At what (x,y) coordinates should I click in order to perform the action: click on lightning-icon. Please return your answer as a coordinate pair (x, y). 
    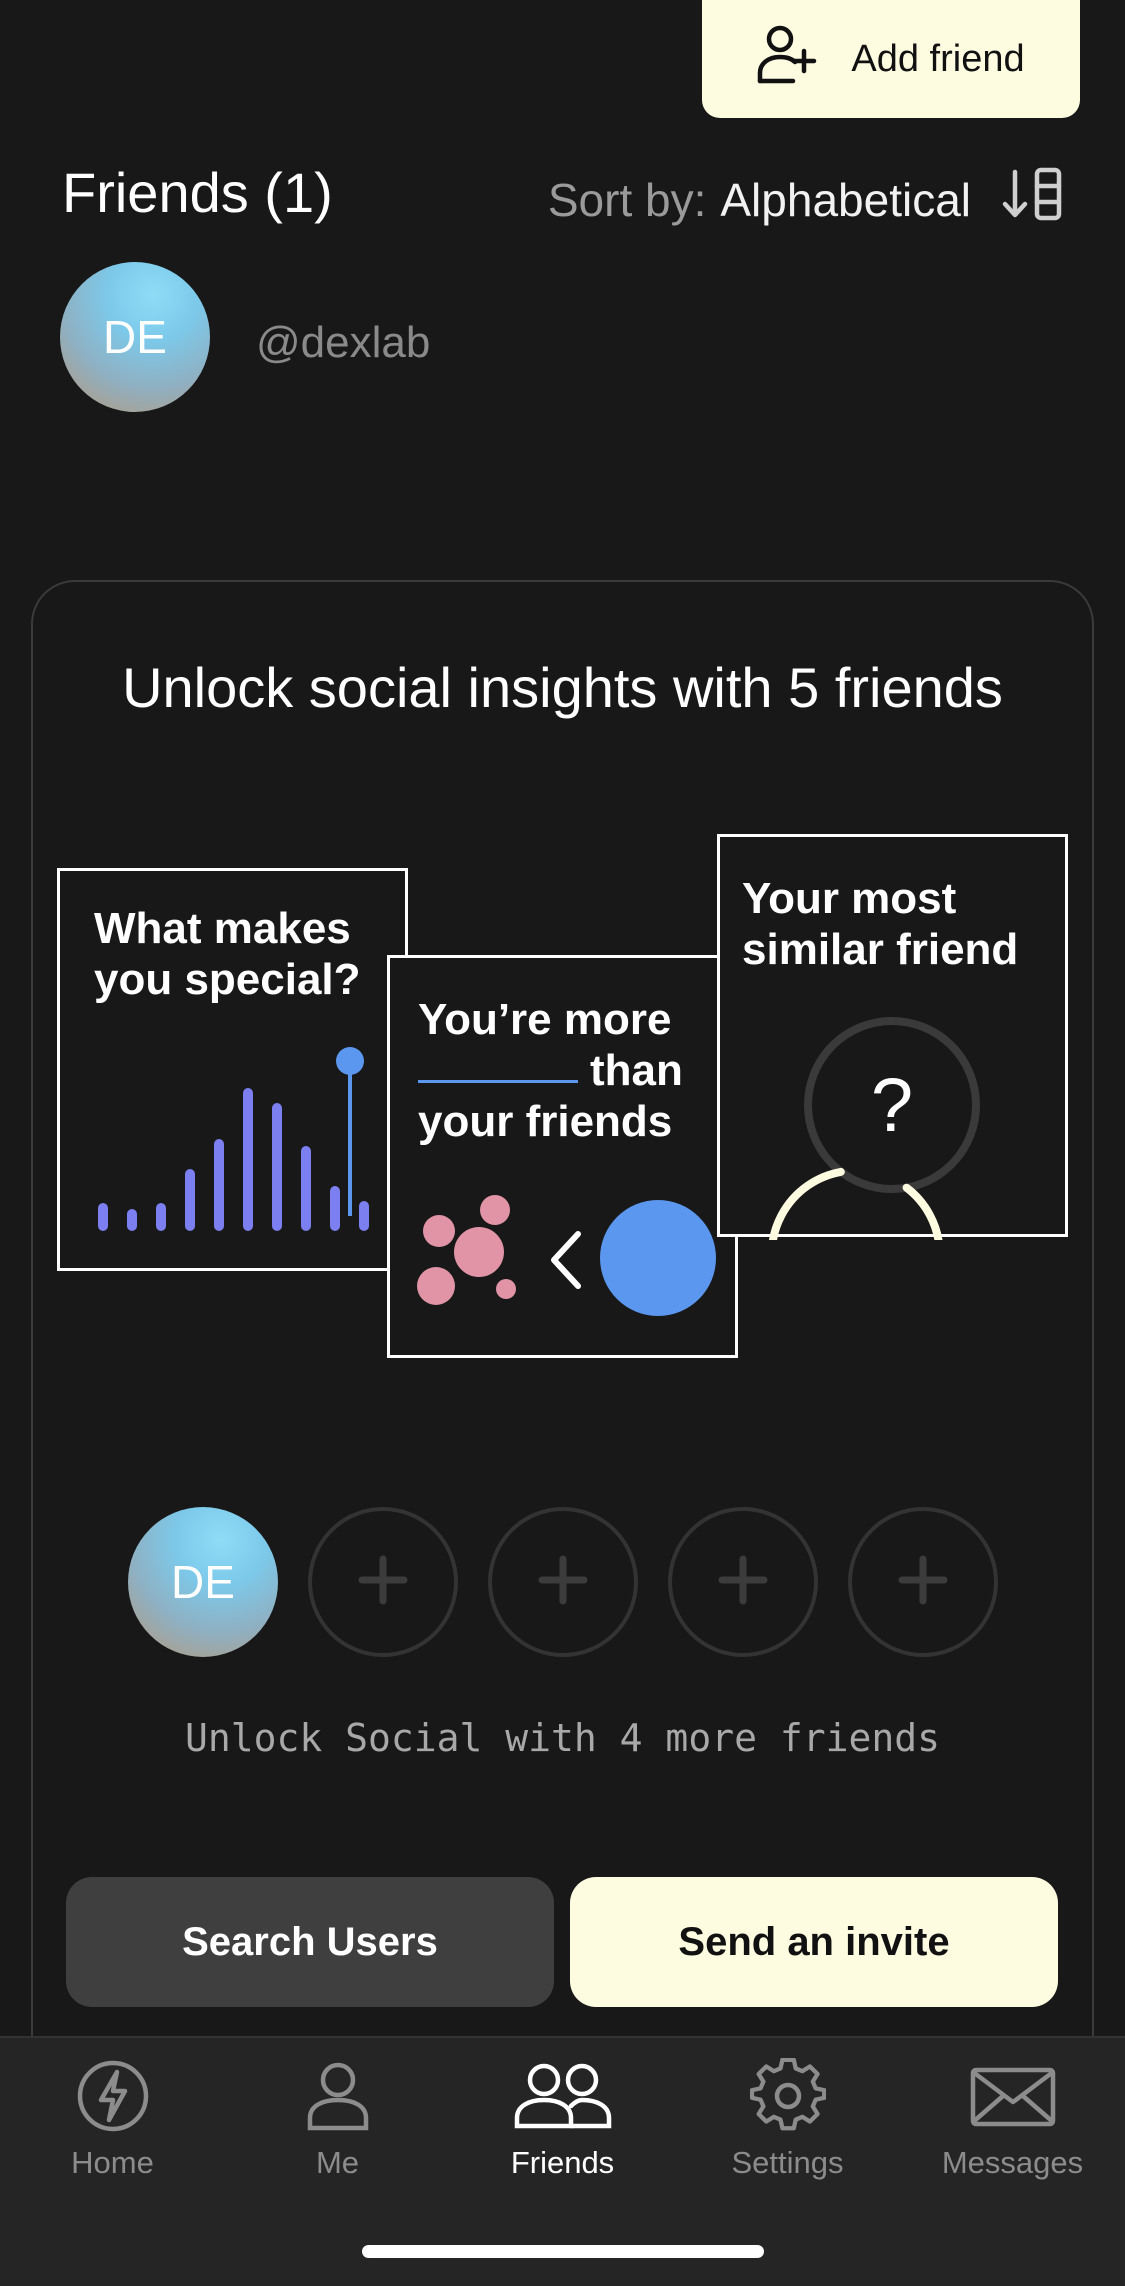
    Looking at the image, I should click on (113, 2098).